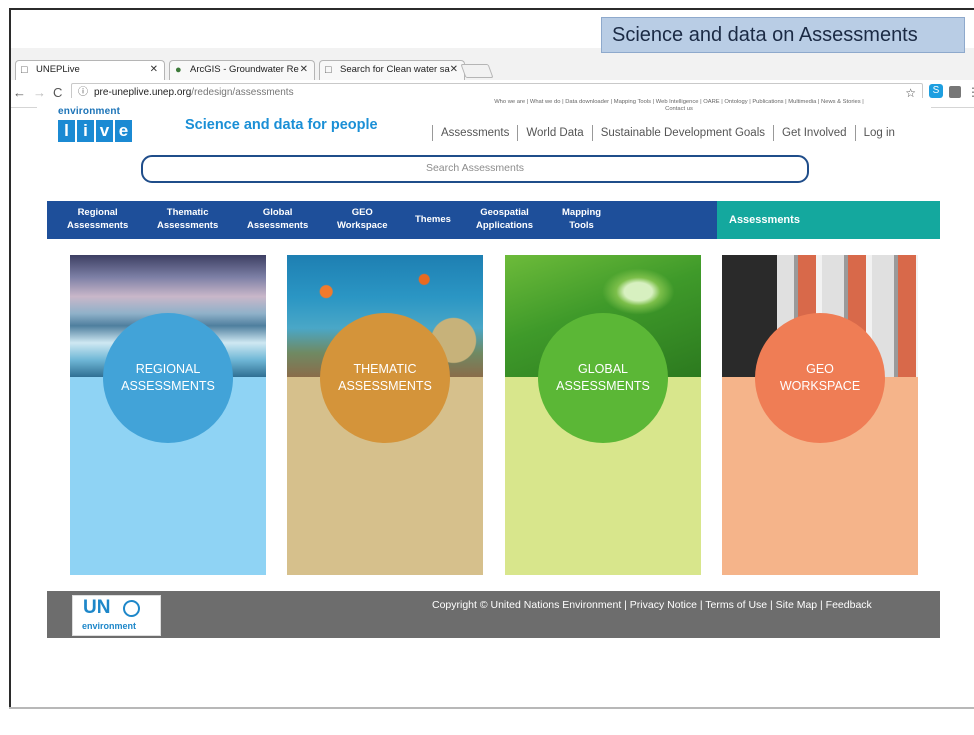  What do you see at coordinates (395, 69) in the screenshot?
I see `tab-title: Search for Clean water sa` at bounding box center [395, 69].